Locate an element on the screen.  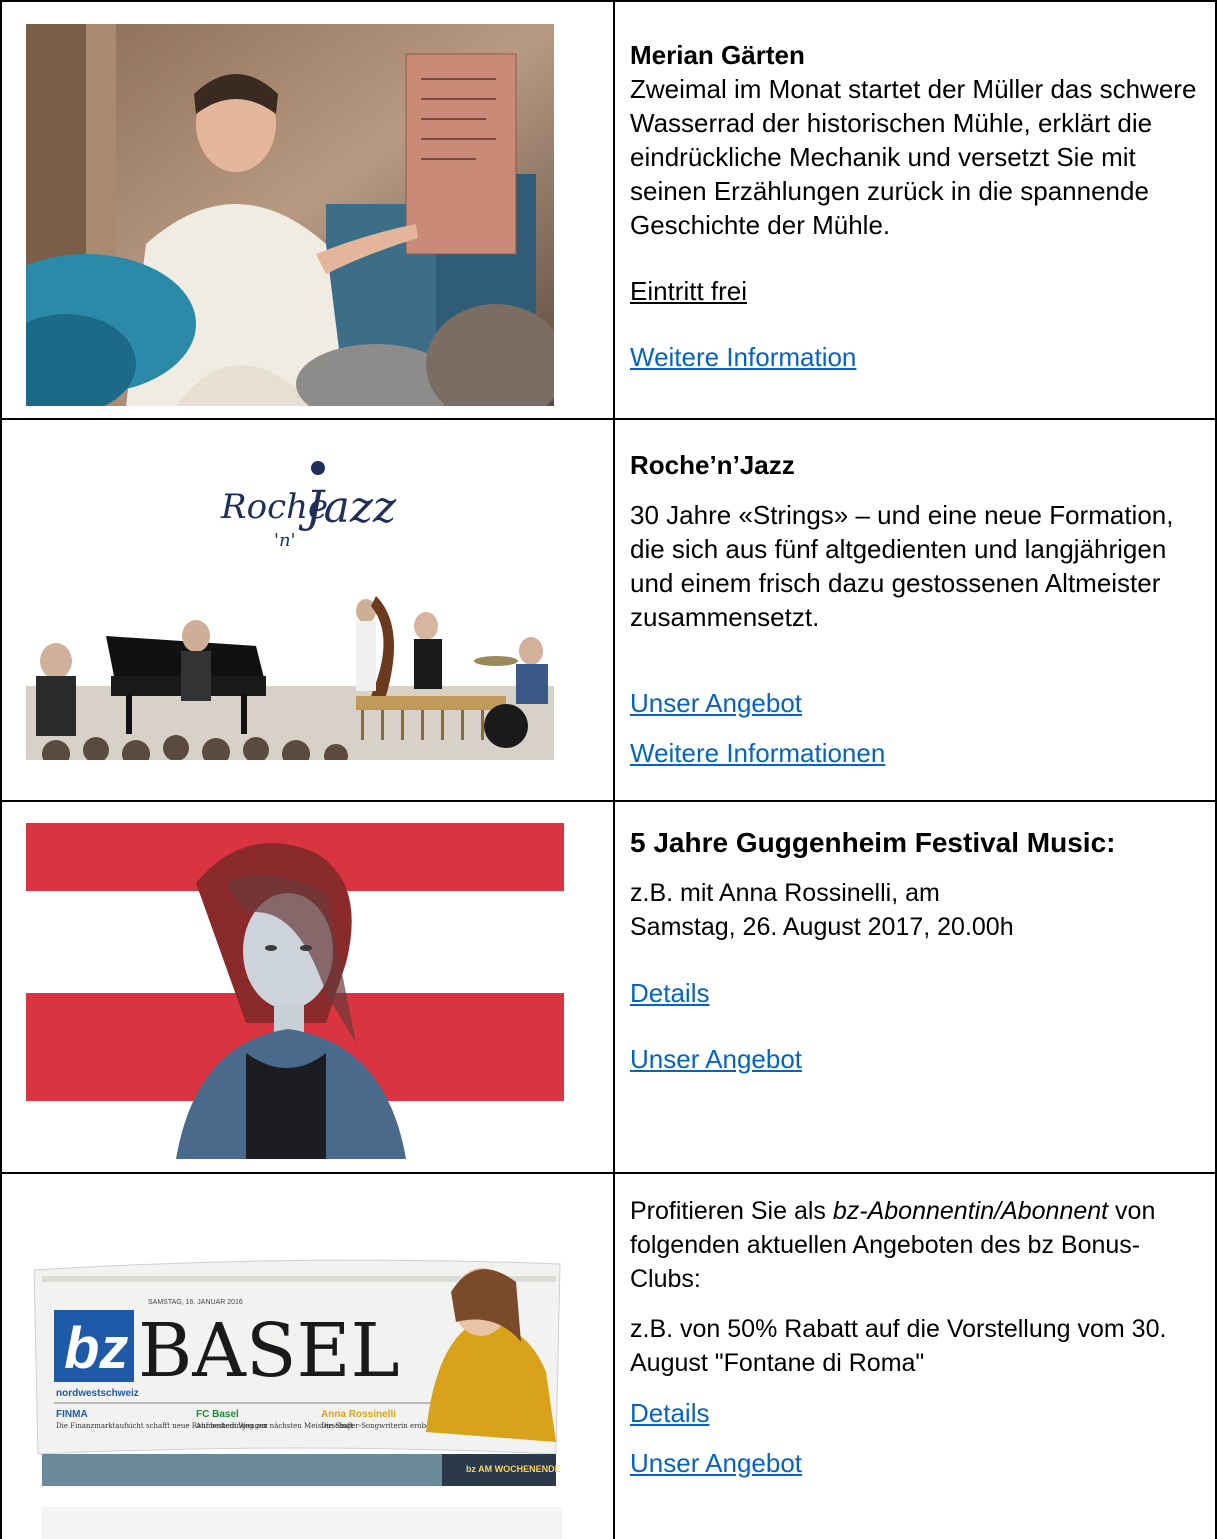
svg-text: nordwestschweiz is located at coordinates (97, 1393).